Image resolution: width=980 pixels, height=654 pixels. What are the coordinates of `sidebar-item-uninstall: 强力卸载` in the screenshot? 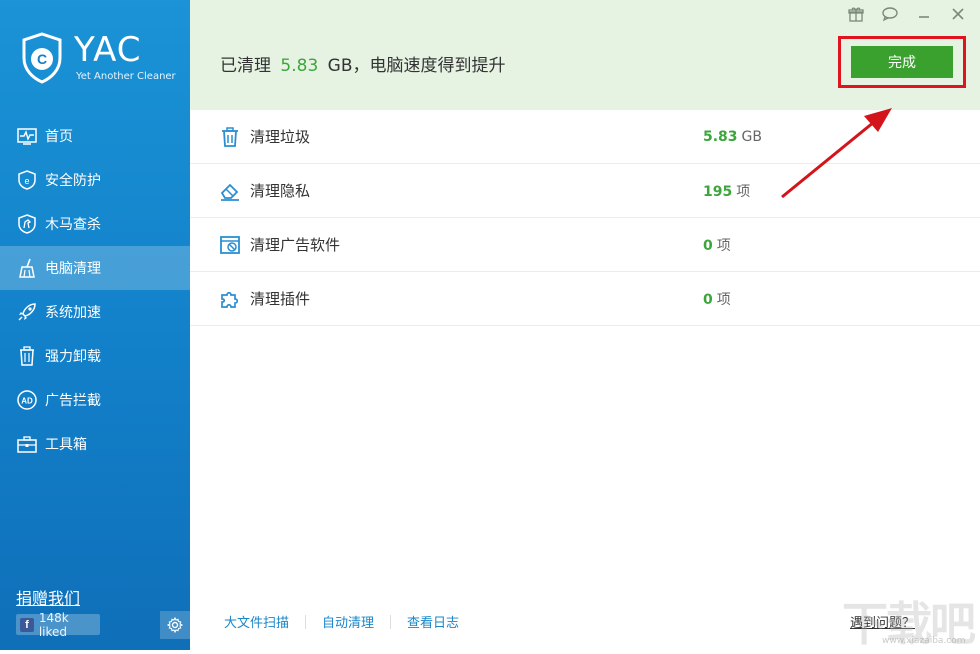 It's located at (95, 356).